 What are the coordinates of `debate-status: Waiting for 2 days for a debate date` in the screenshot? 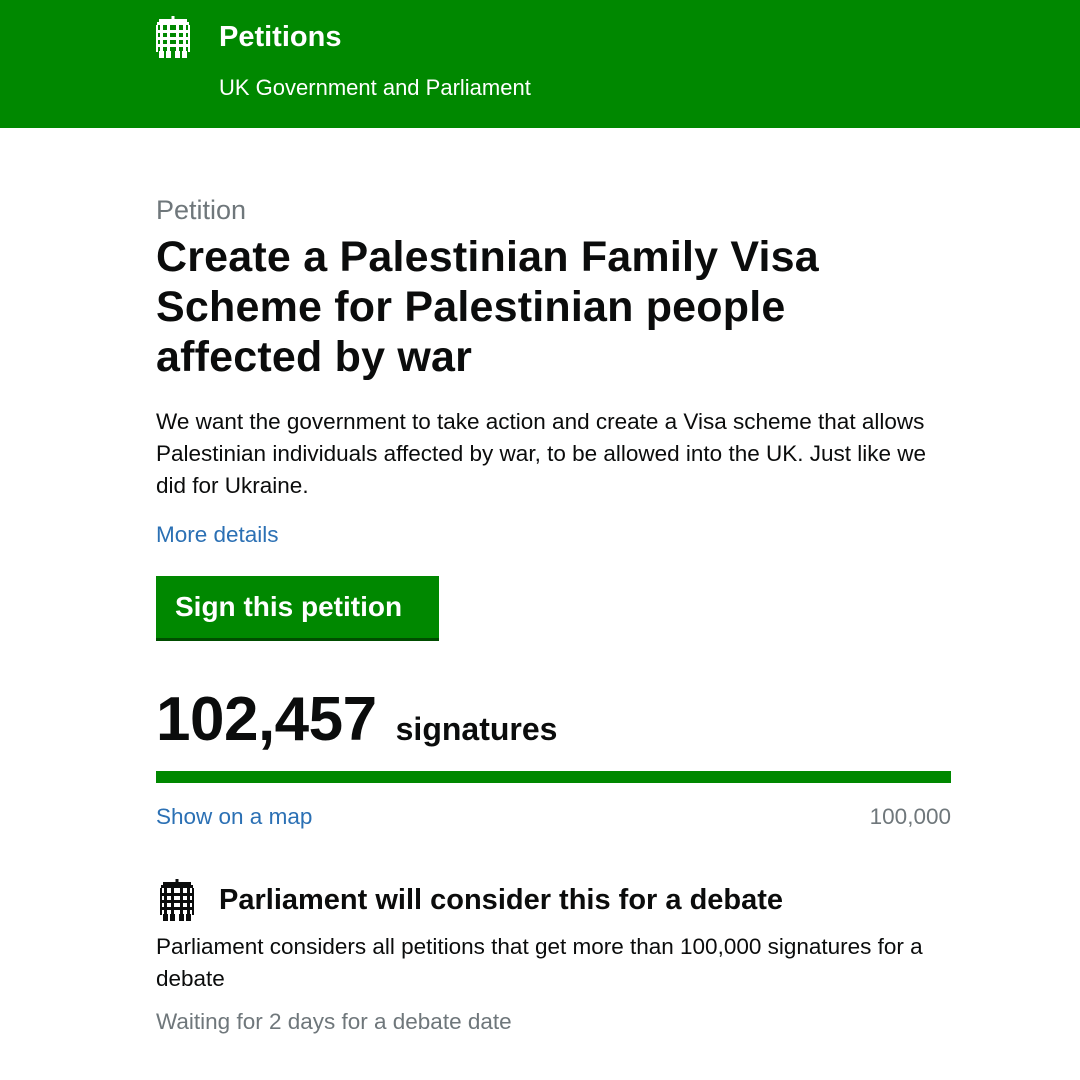 It's located at (334, 1021).